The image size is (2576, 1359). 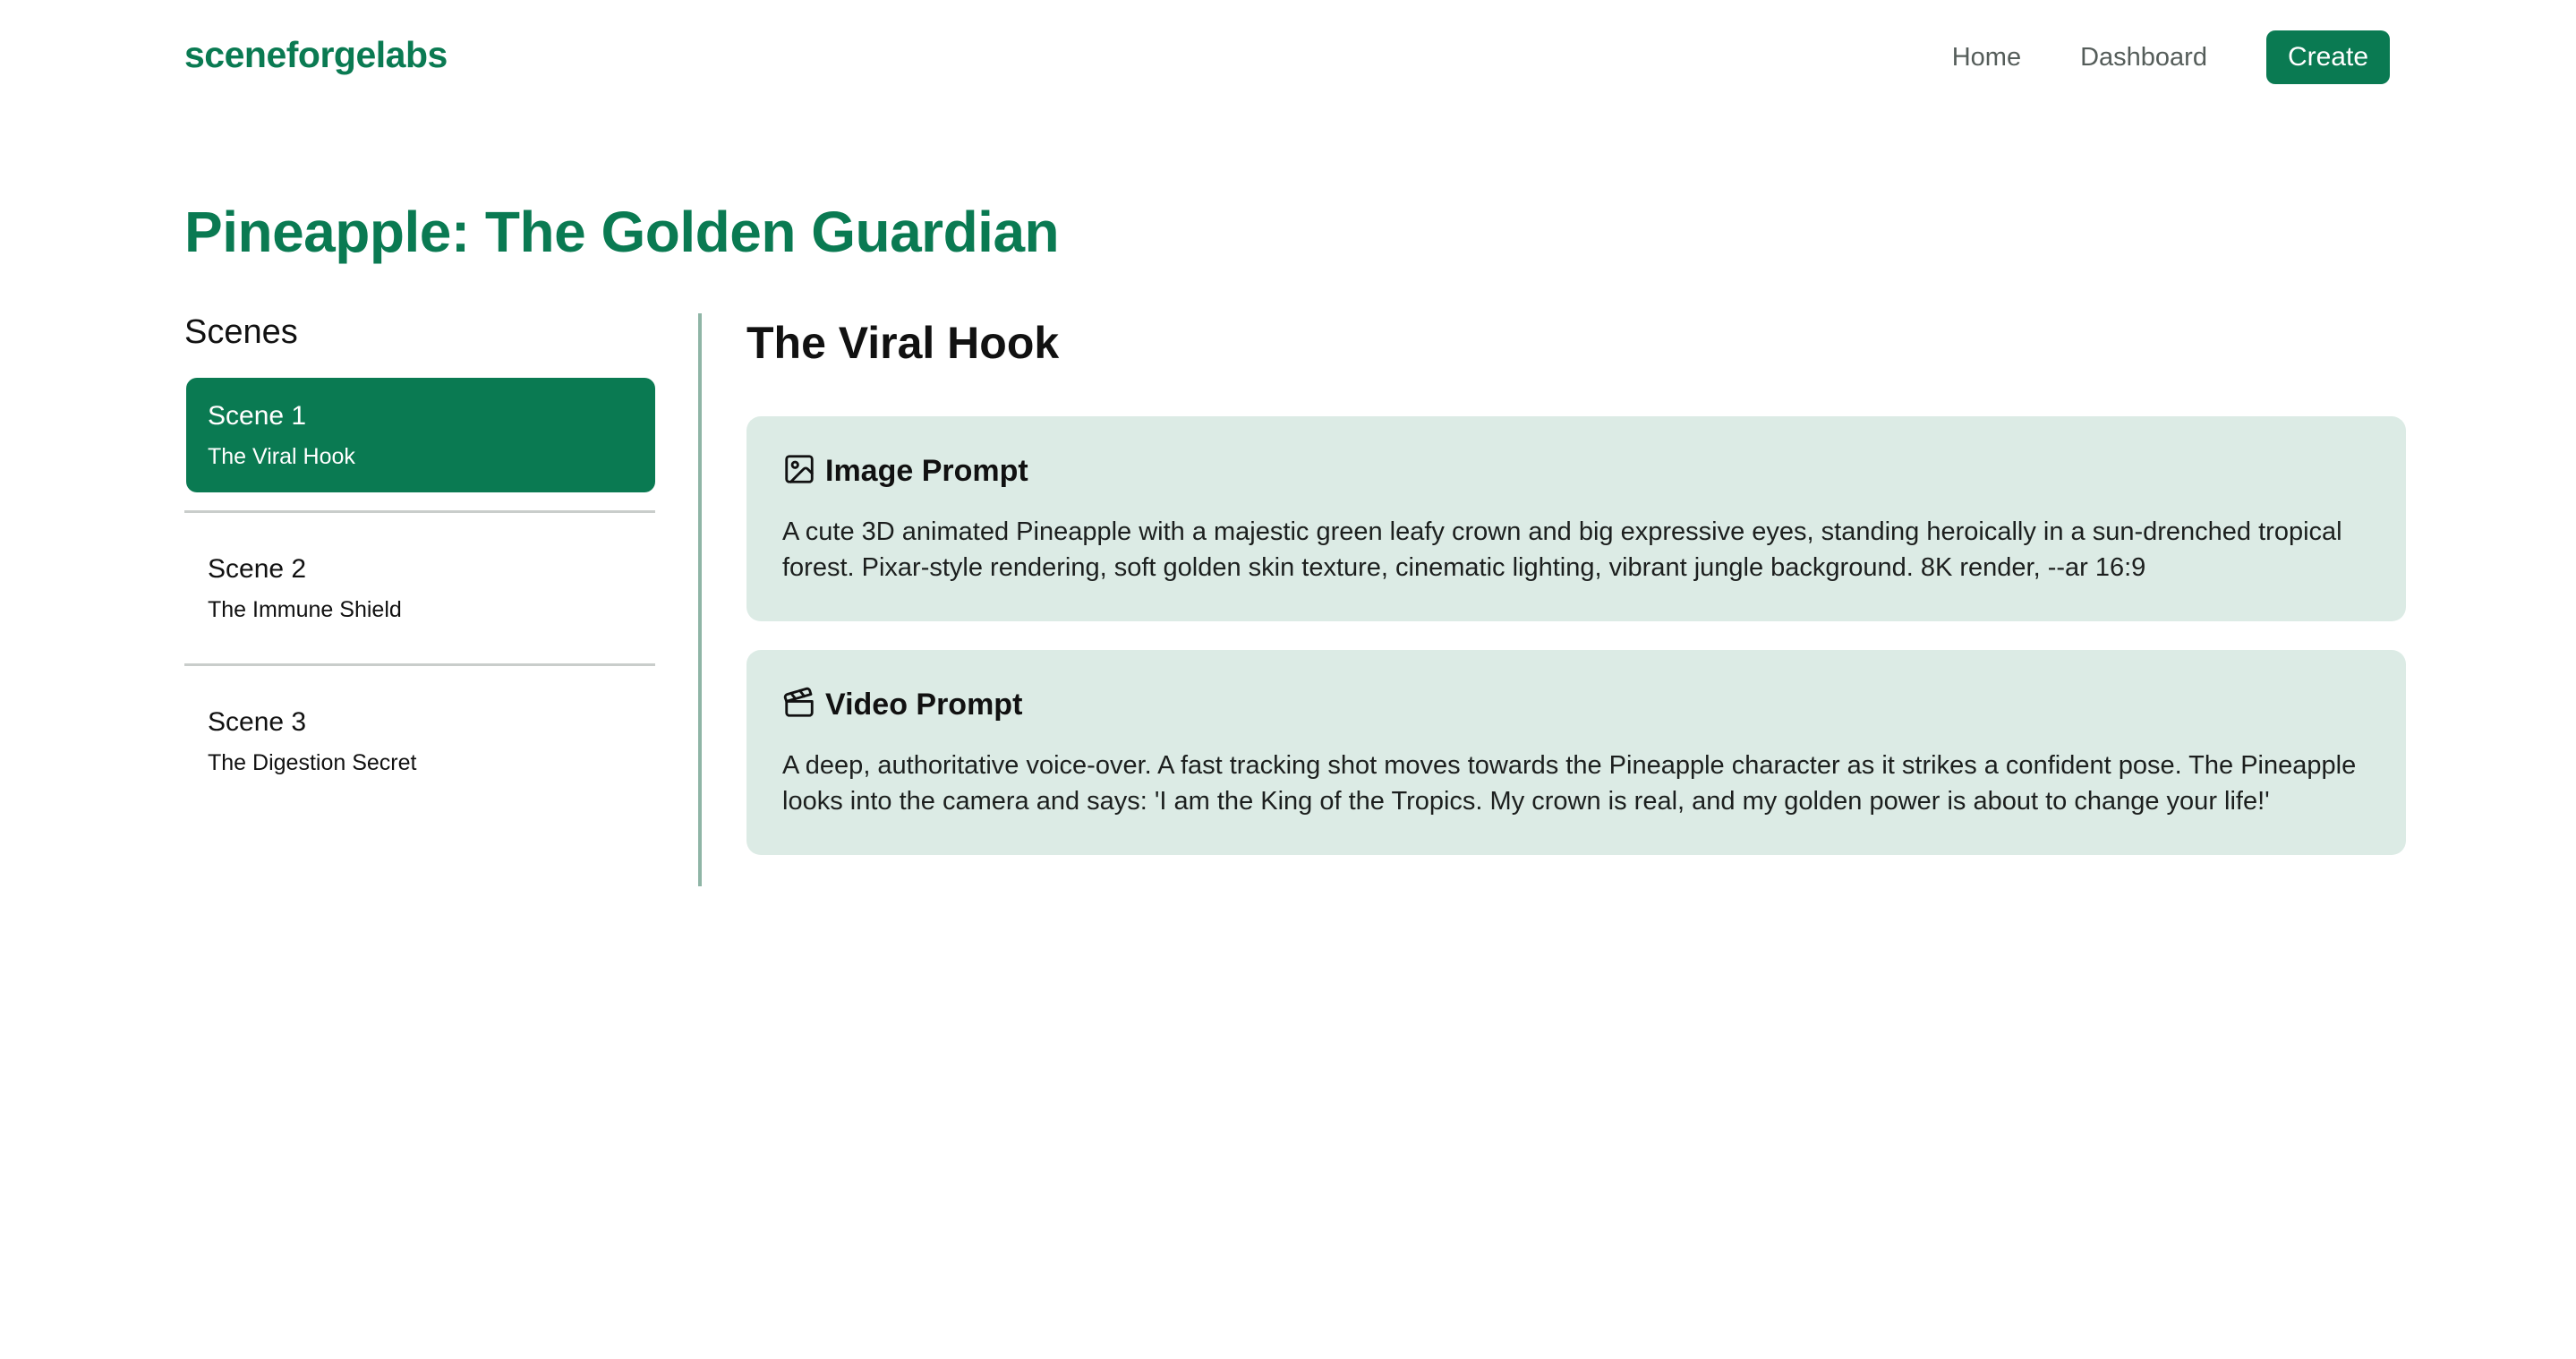 I want to click on sidebar-title: Scenes, so click(x=241, y=332).